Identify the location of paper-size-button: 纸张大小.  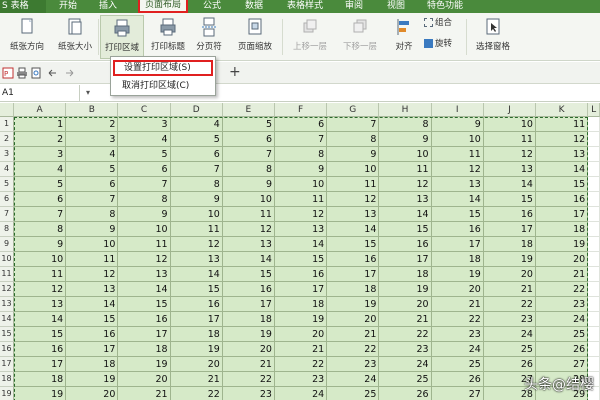
(75, 37).